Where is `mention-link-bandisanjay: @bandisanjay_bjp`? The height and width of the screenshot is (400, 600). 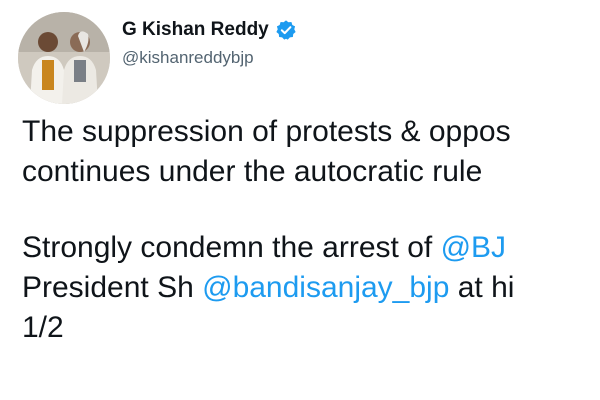
mention-link-bandisanjay: @bandisanjay_bjp is located at coordinates (325, 287).